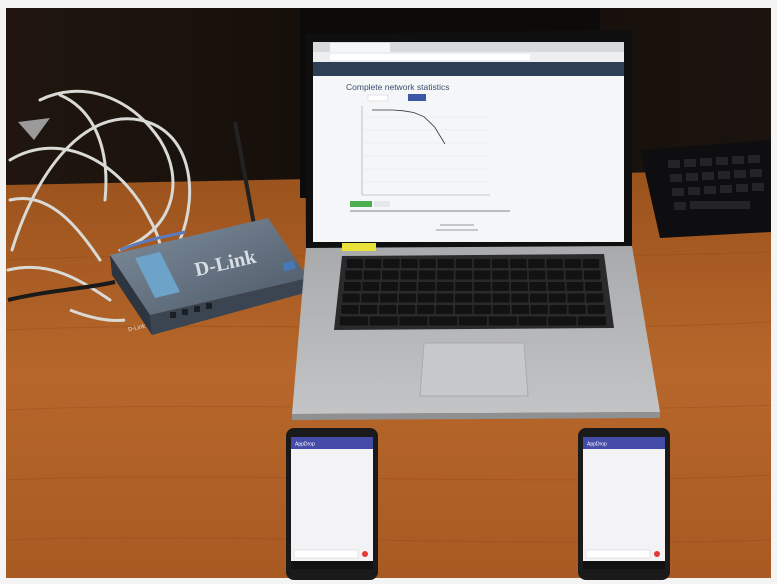 The height and width of the screenshot is (584, 777). Describe the element at coordinates (474, 369) in the screenshot. I see `laptop-trackpad` at that location.